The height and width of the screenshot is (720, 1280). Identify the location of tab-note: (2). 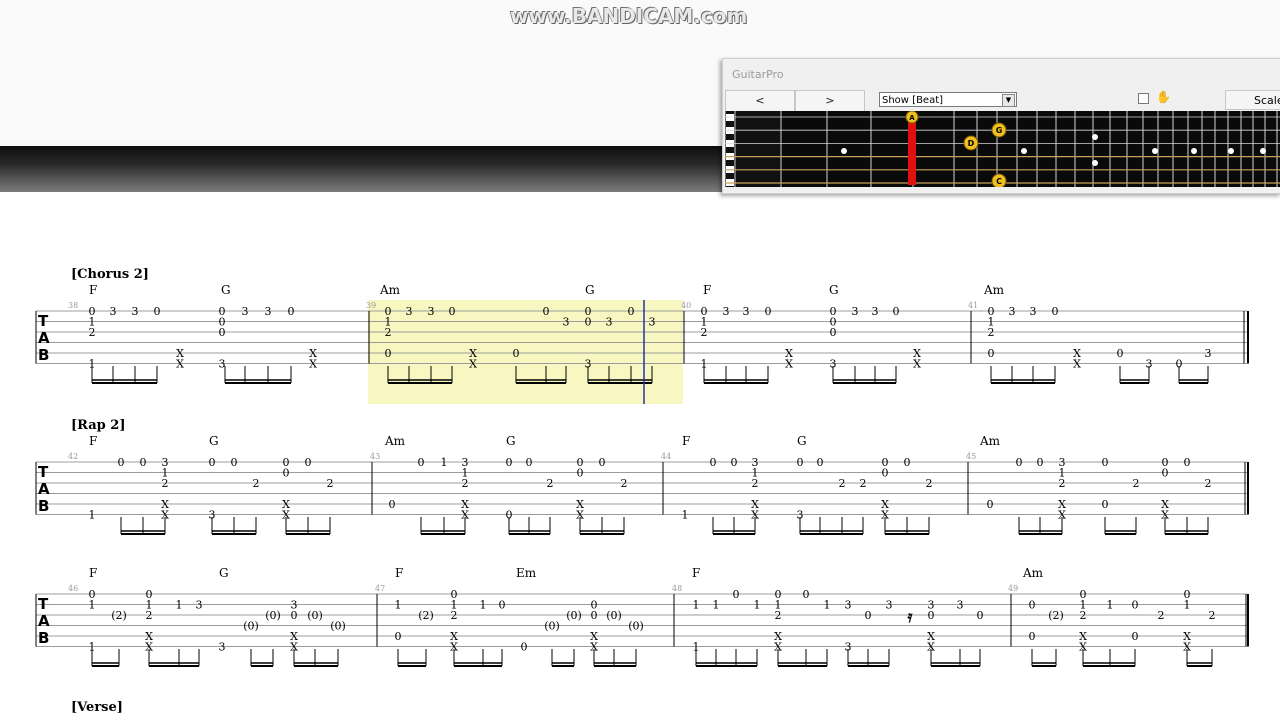
(1056, 615).